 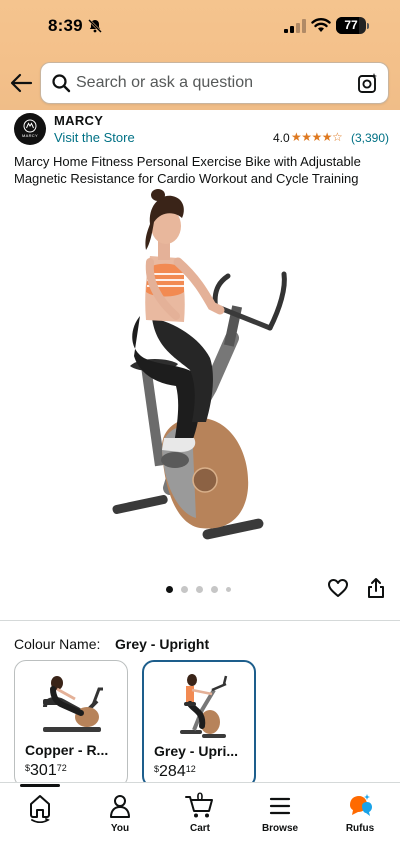 What do you see at coordinates (61, 83) in the screenshot?
I see `search-icon` at bounding box center [61, 83].